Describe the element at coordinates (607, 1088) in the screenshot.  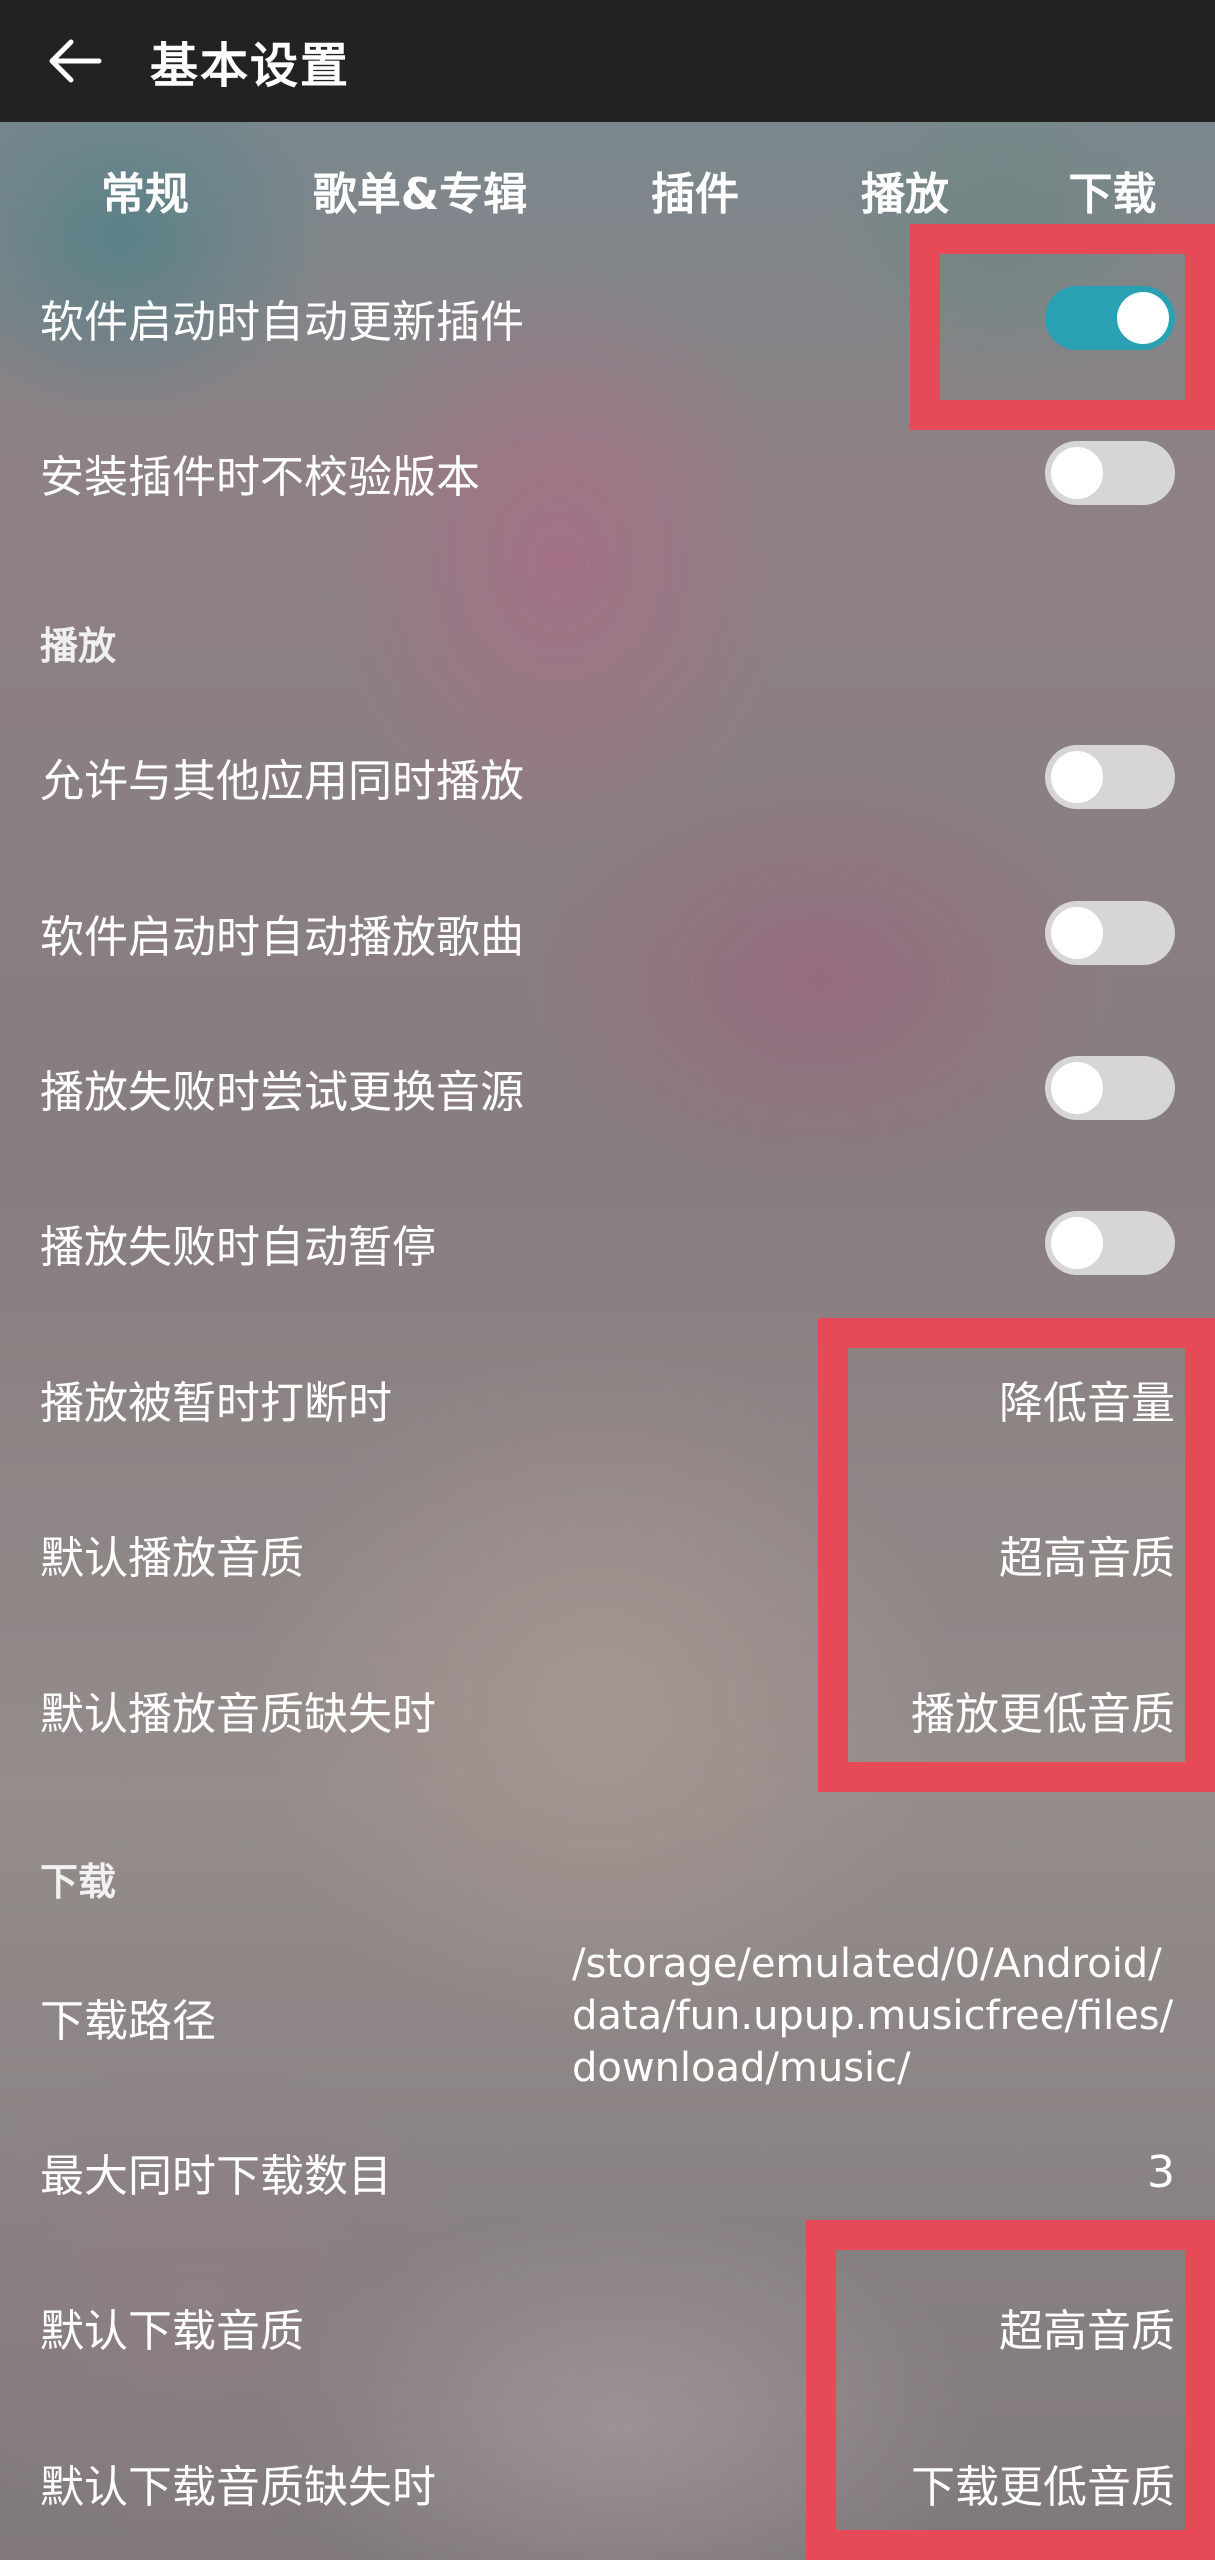
I see `setting-switch-source: 播放失败时尝试更换音源` at that location.